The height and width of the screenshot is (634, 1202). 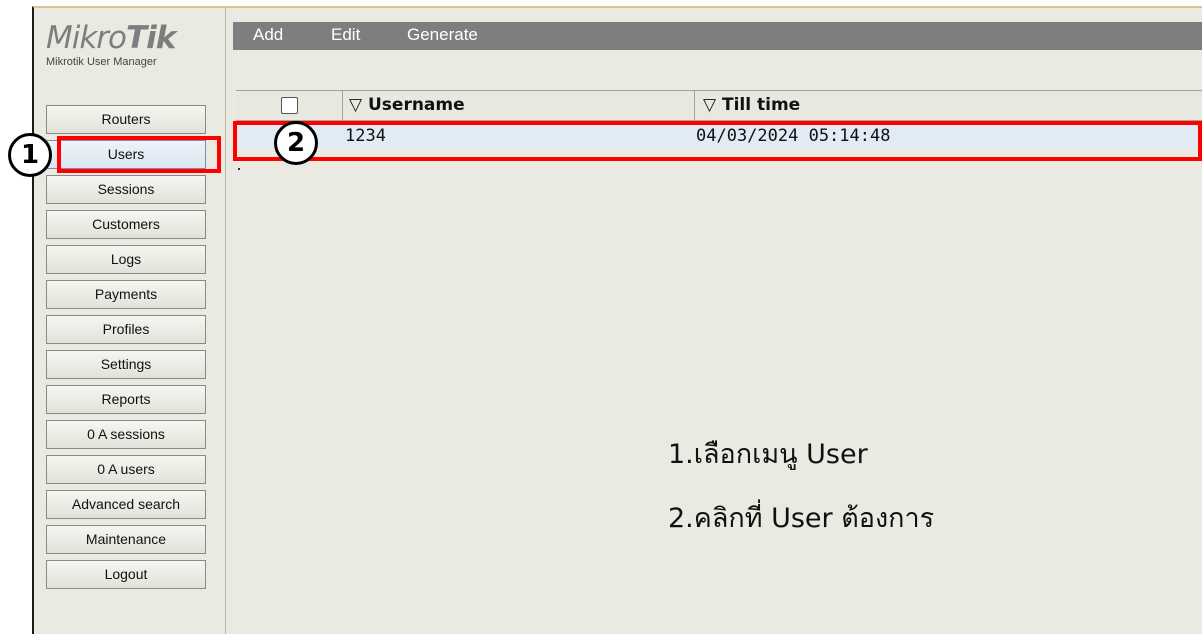 What do you see at coordinates (345, 36) in the screenshot?
I see `edit-button: Edit` at bounding box center [345, 36].